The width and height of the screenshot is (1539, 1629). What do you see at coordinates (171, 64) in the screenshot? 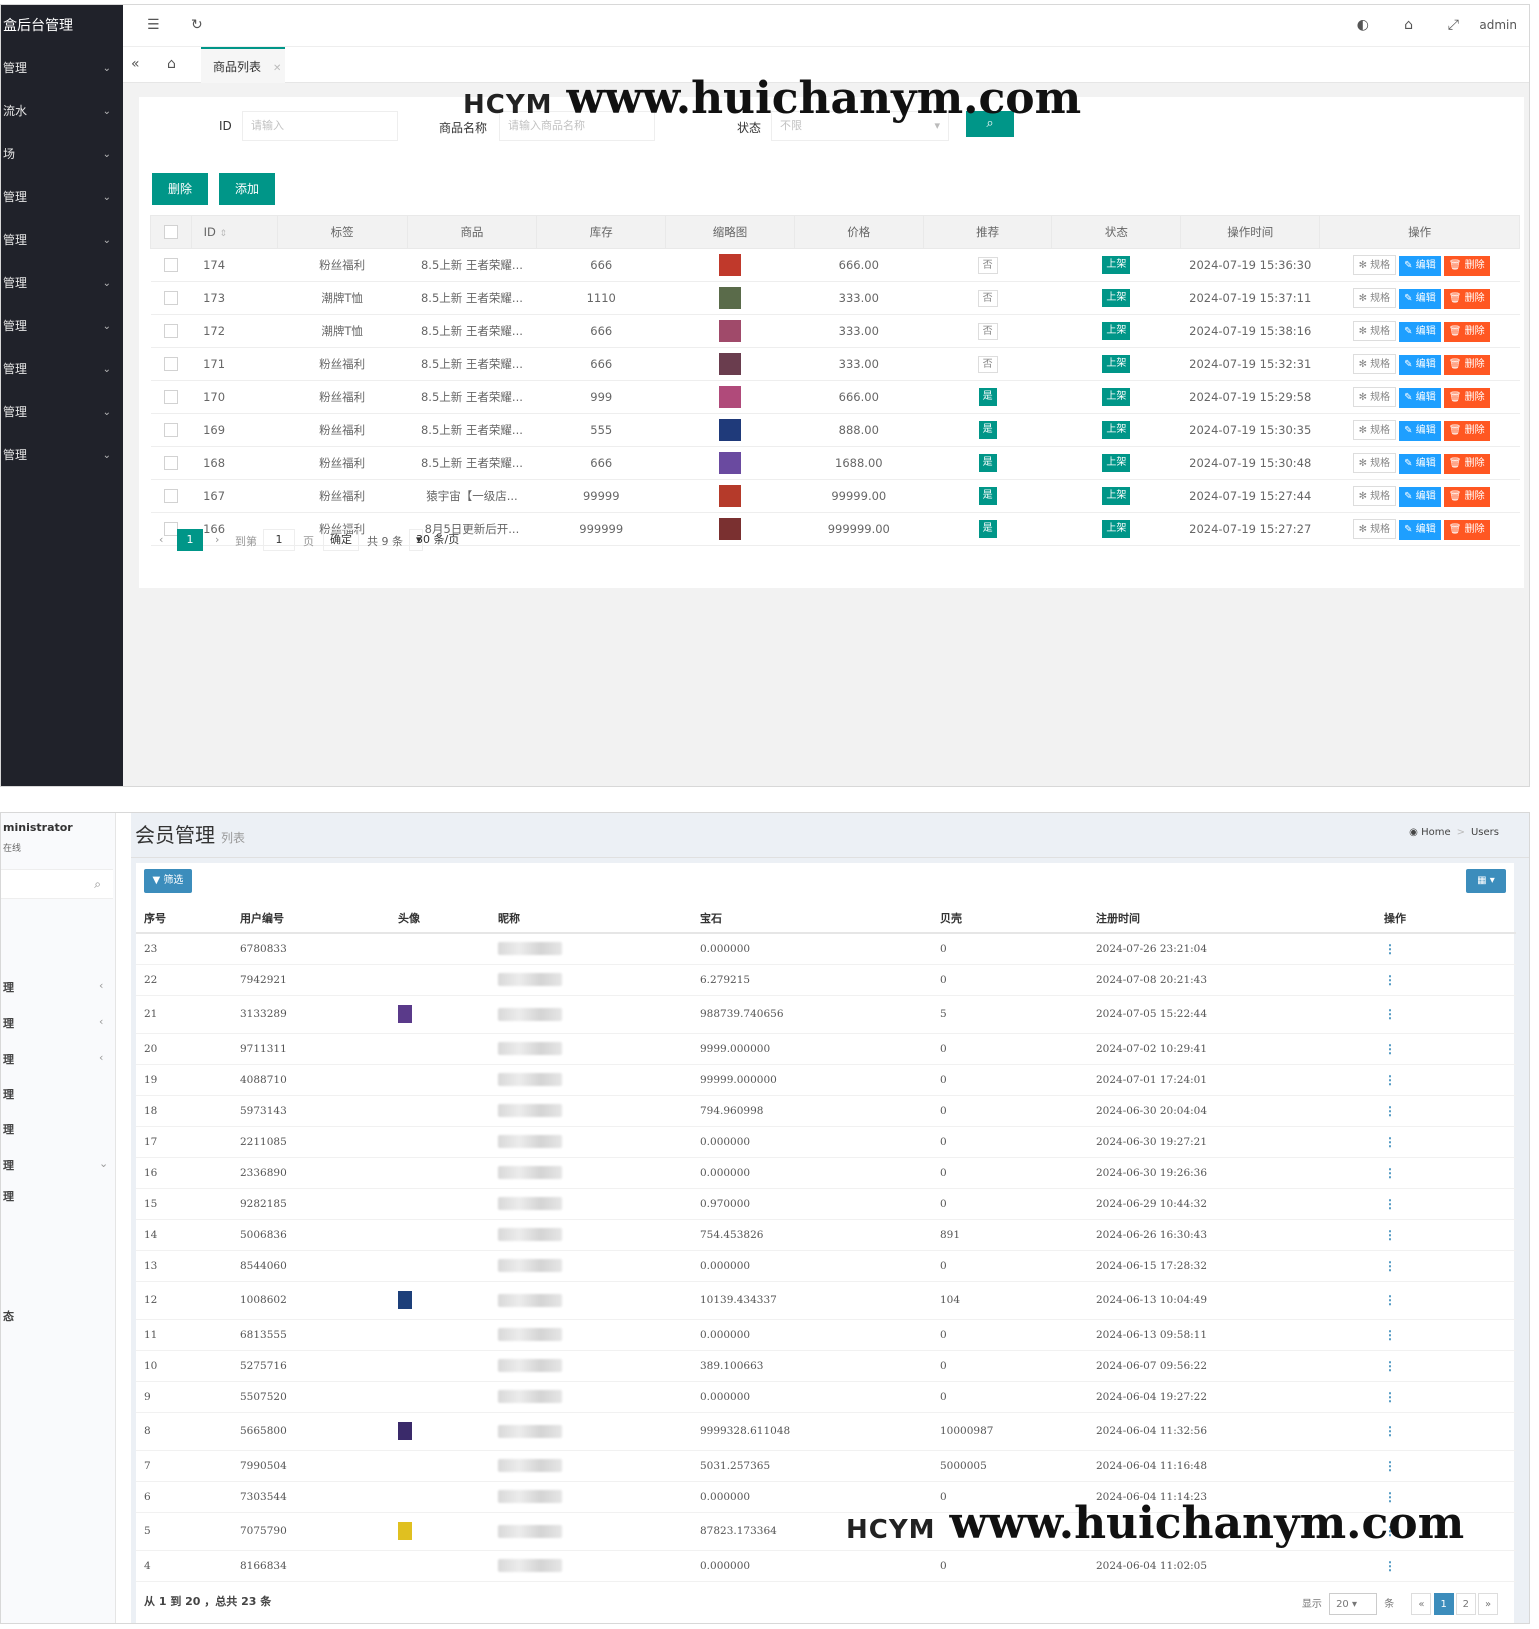
I see `home-icon: ⌂` at bounding box center [171, 64].